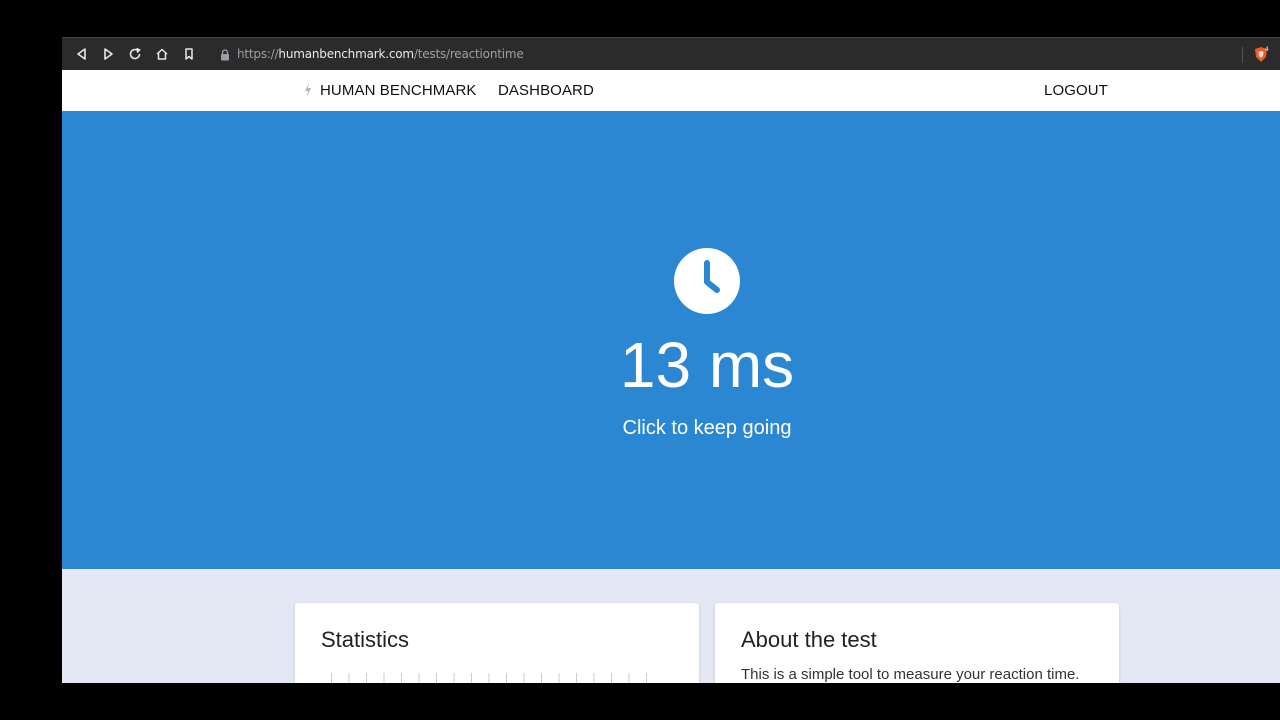  Describe the element at coordinates (468, 54) in the screenshot. I see `url-path: /tests/reactiontime` at that location.